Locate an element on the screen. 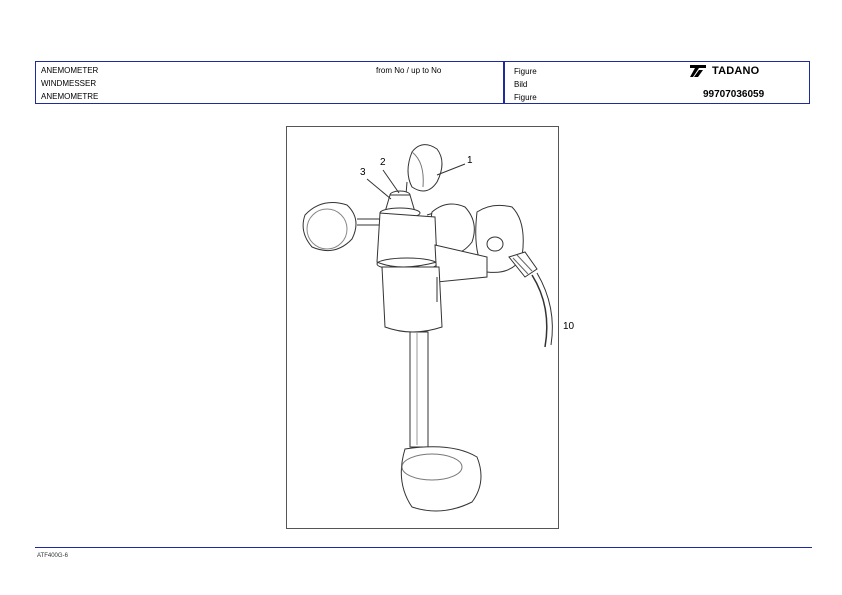 This screenshot has width=842, height=595. part-number: 99707036059 is located at coordinates (734, 94).